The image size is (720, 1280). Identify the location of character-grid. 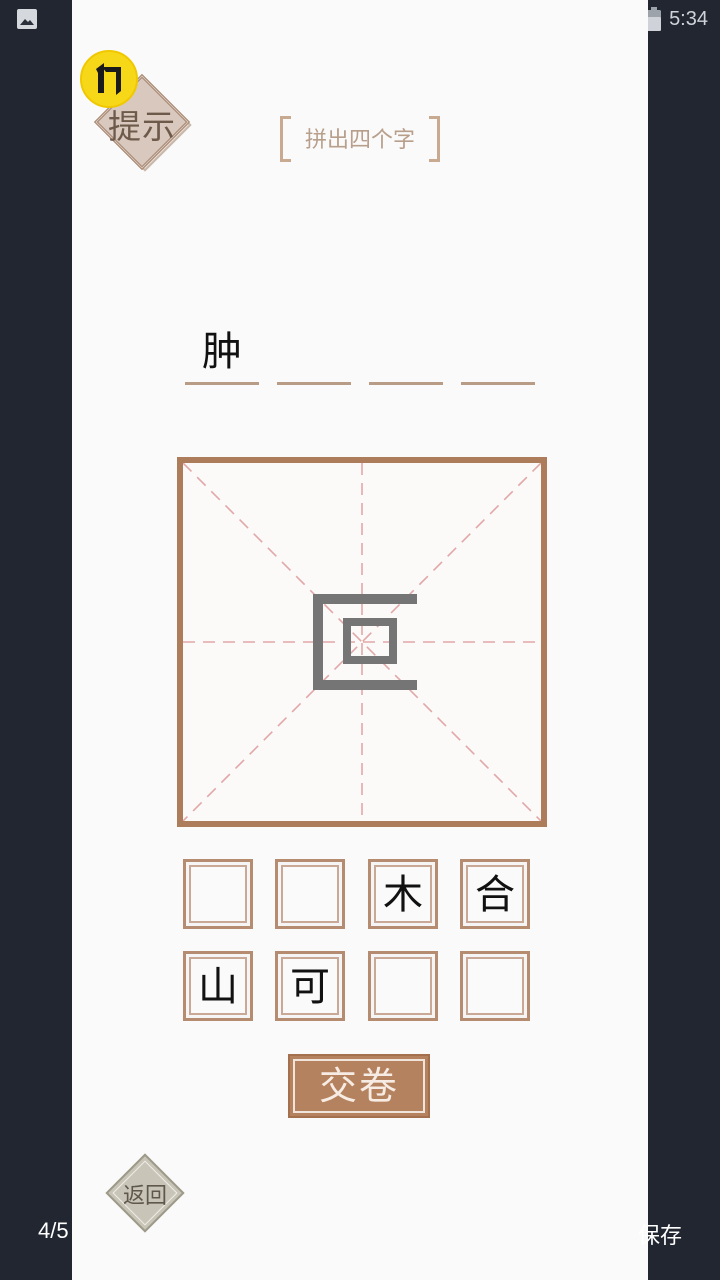
(362, 642).